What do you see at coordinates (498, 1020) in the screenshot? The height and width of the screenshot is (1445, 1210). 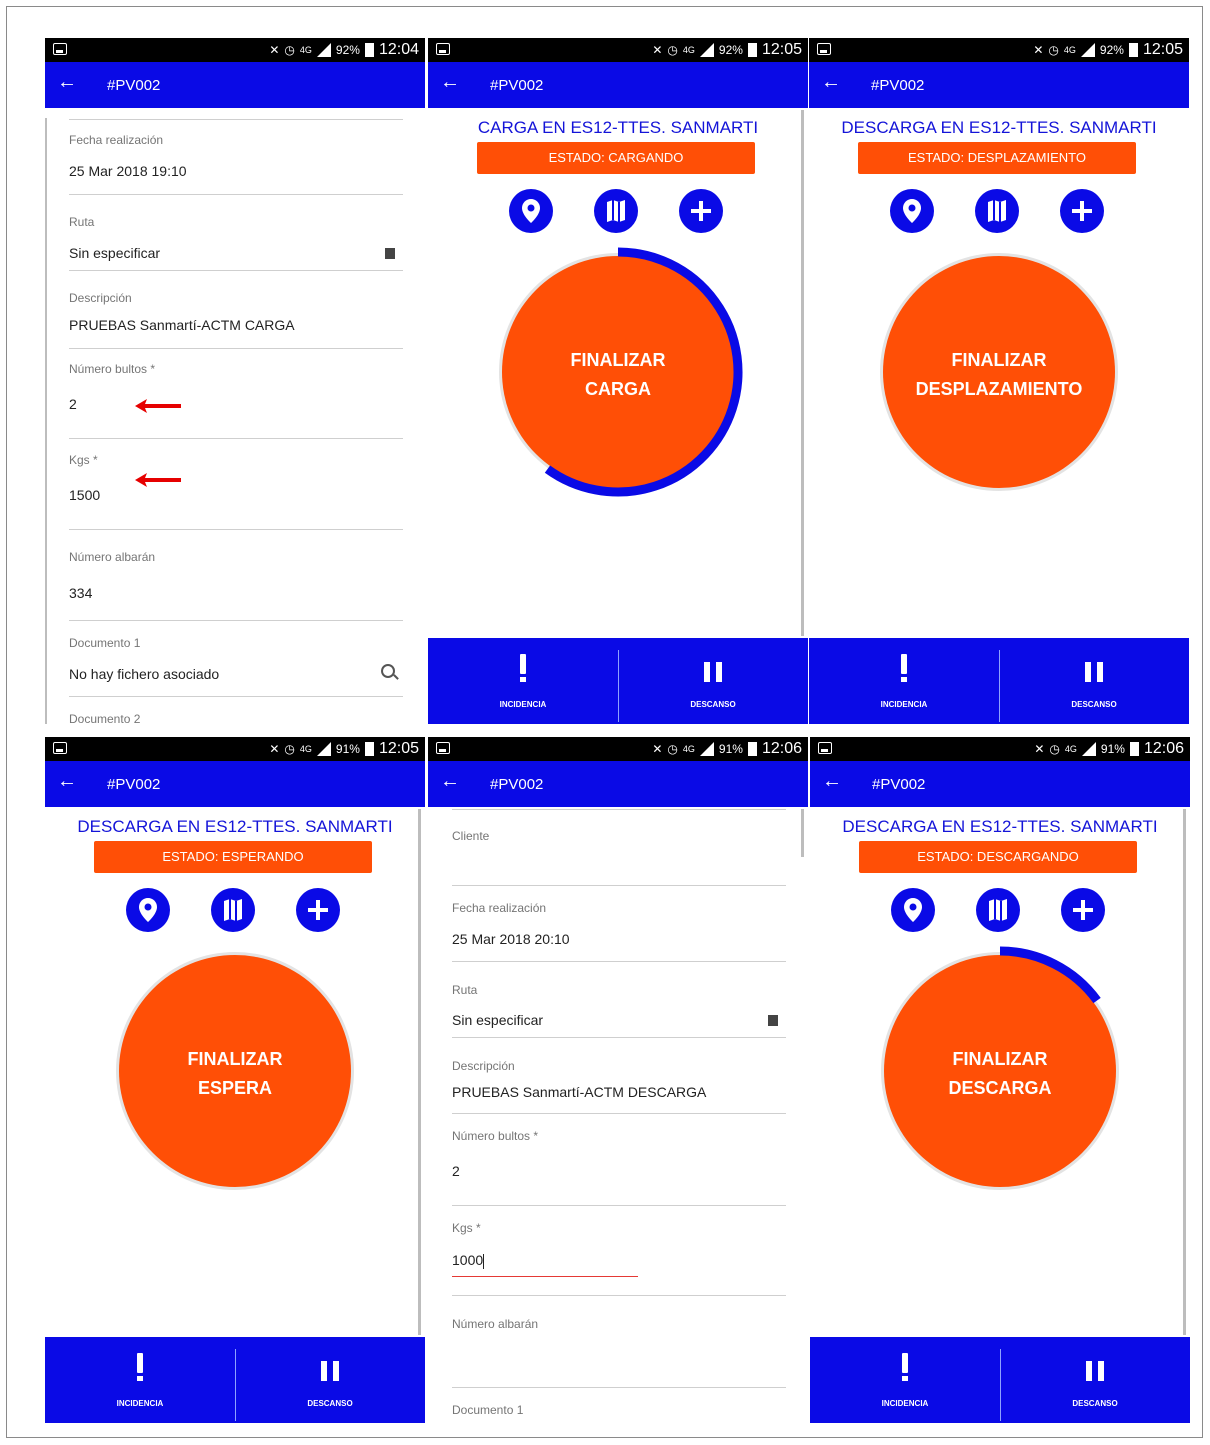 I see `ruta-value: Sin especificar` at bounding box center [498, 1020].